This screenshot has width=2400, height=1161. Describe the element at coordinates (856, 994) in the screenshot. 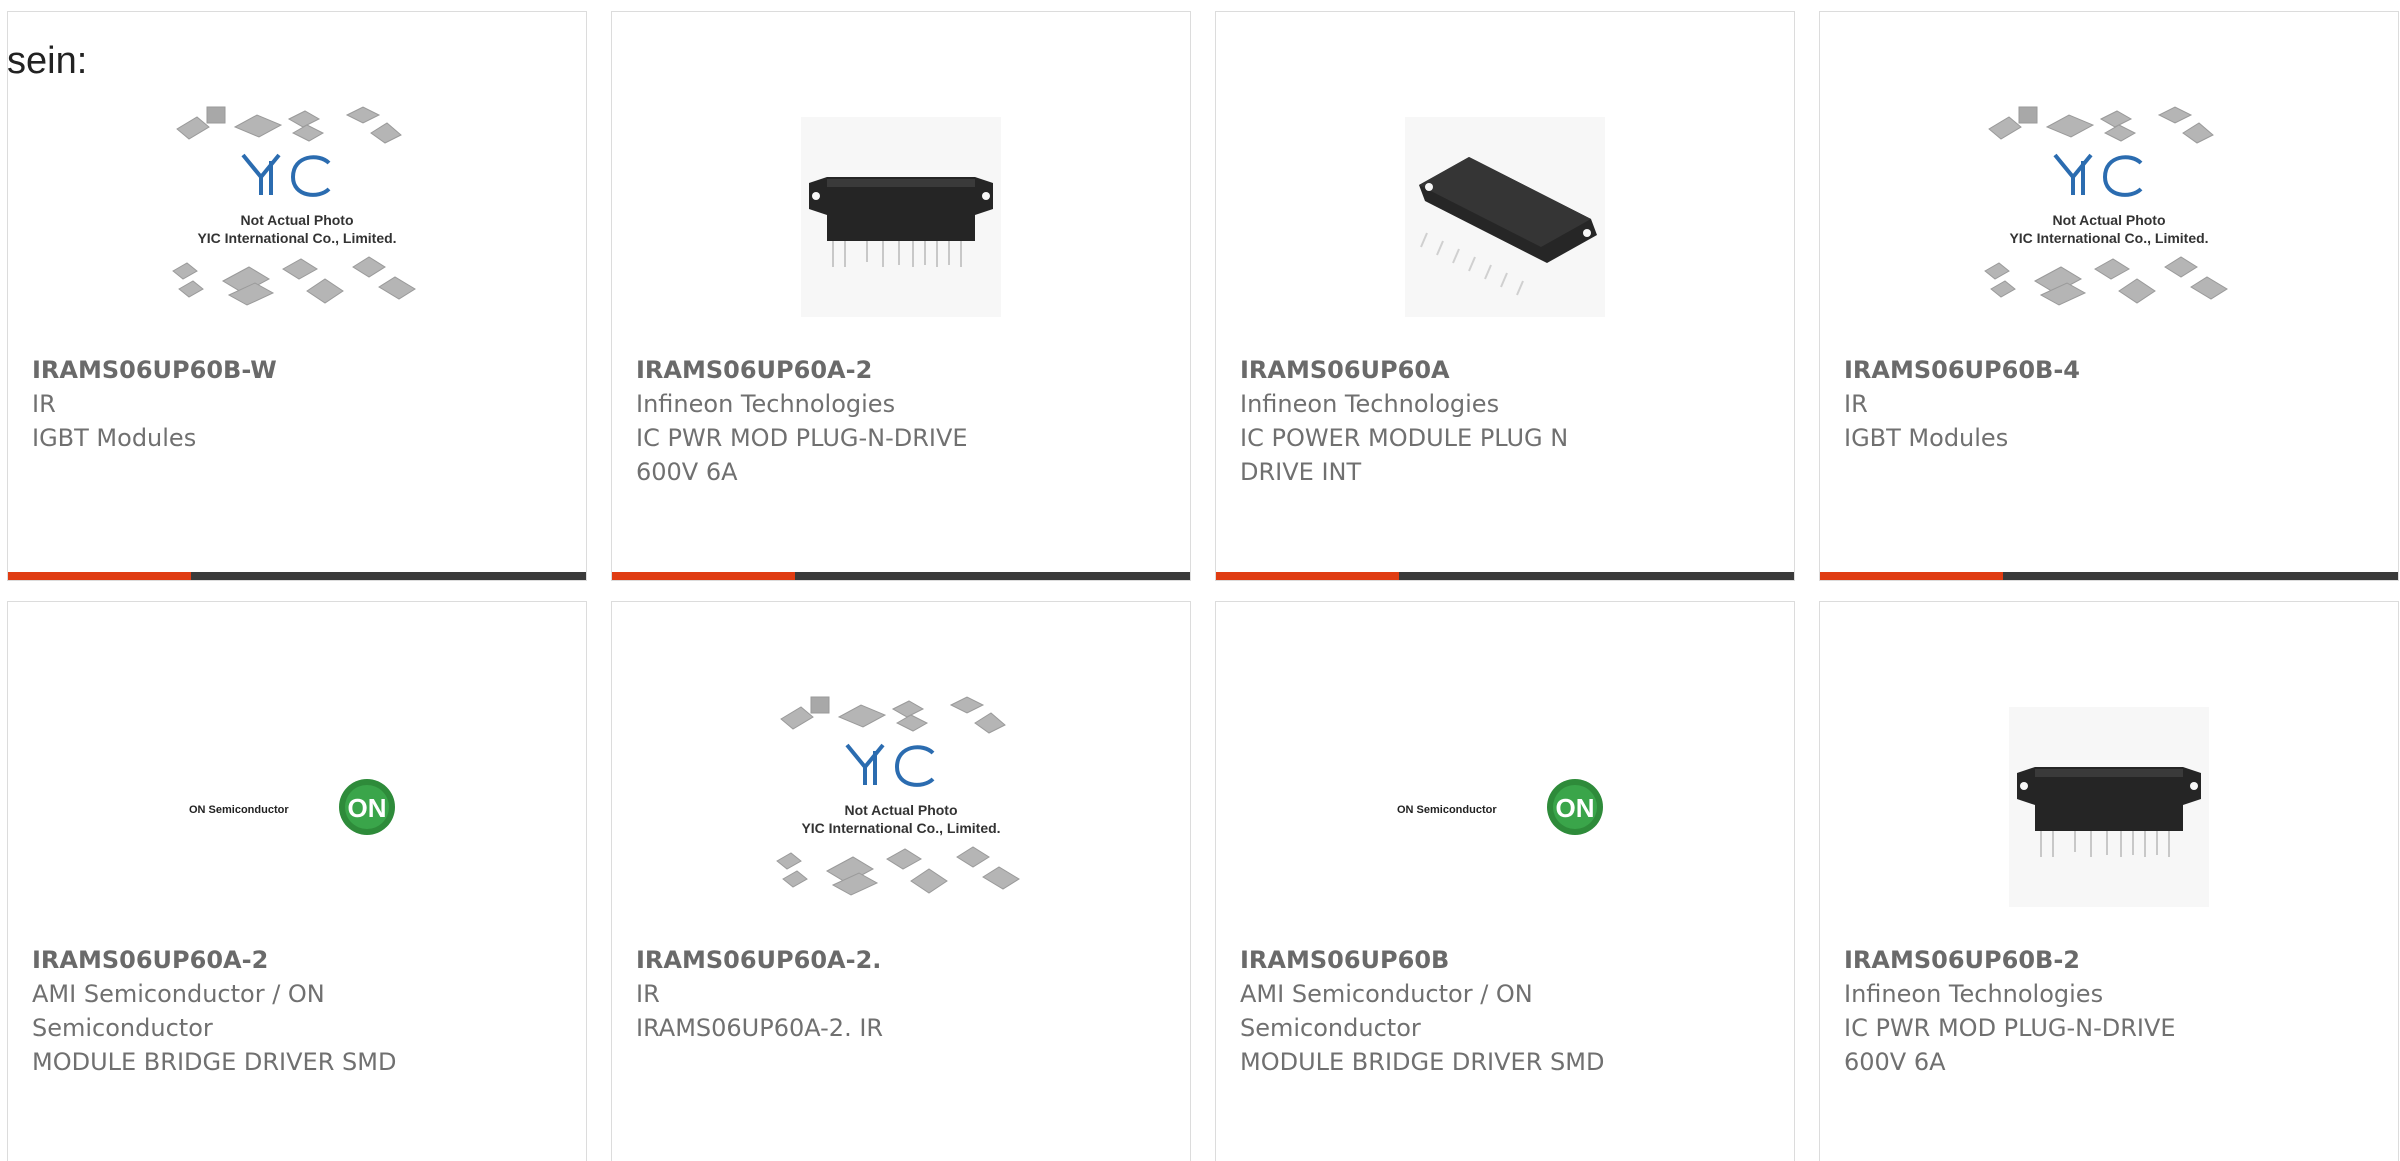

I see `product-info: IRAMS06UP60A-2. IR IRAMS06UP60A-2. IR` at that location.